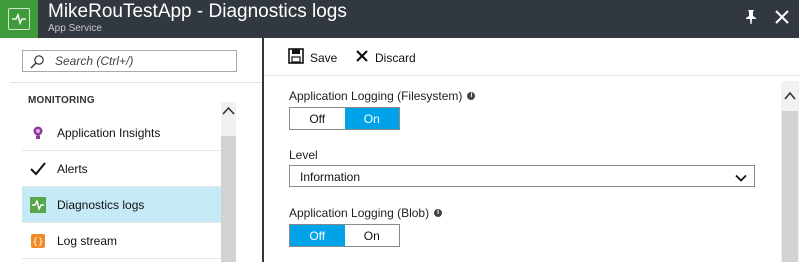 This screenshot has width=799, height=262. Describe the element at coordinates (366, 213) in the screenshot. I see `app-logging-blob-label: Application Logging (Blob) i` at that location.